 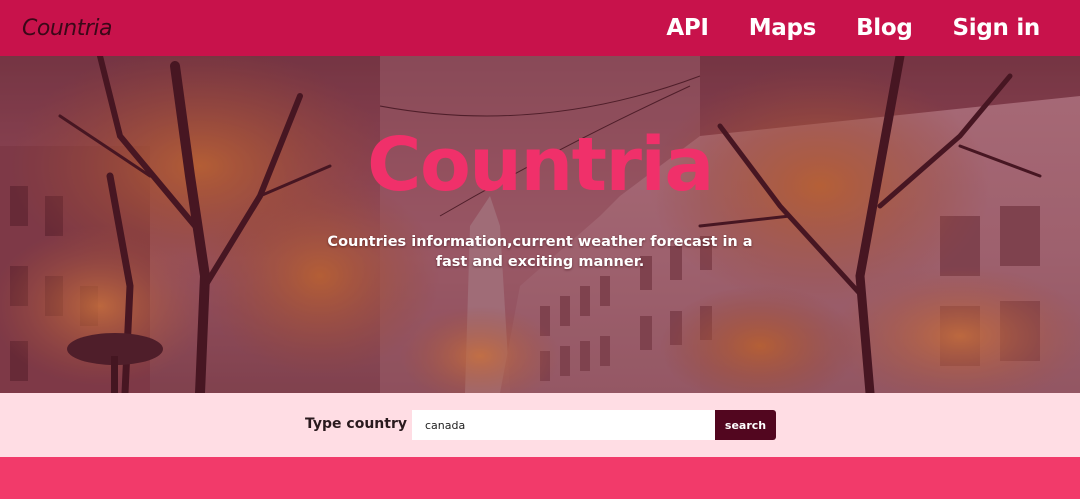 I want to click on nav-link-api: API, so click(x=687, y=28).